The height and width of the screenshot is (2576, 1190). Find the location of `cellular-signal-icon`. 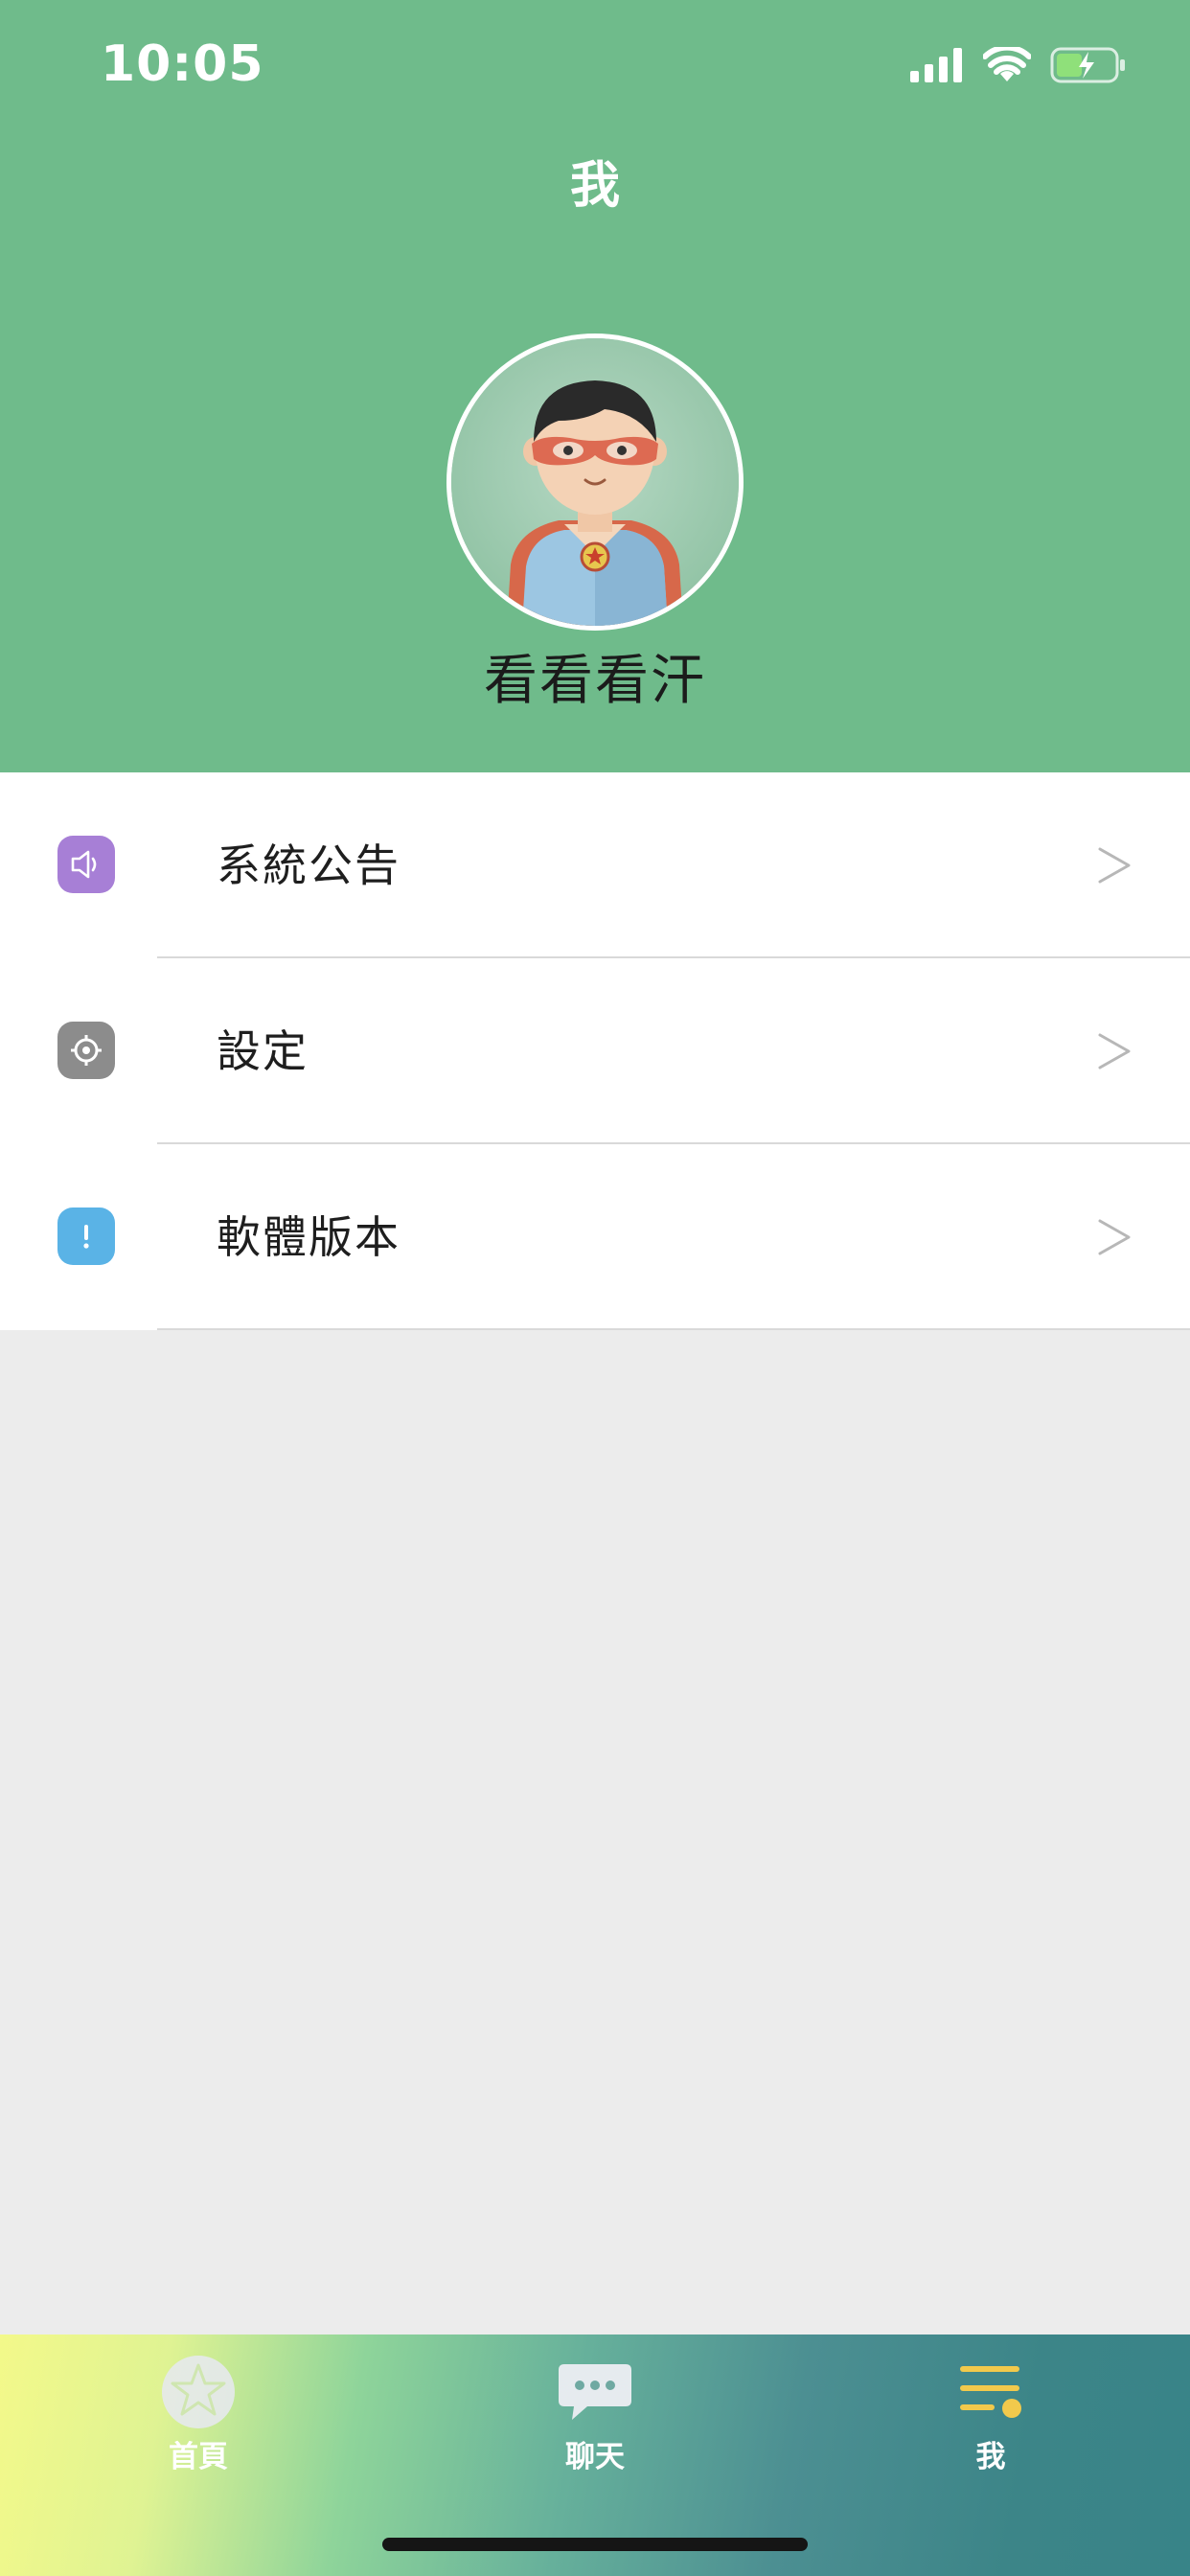

cellular-signal-icon is located at coordinates (936, 65).